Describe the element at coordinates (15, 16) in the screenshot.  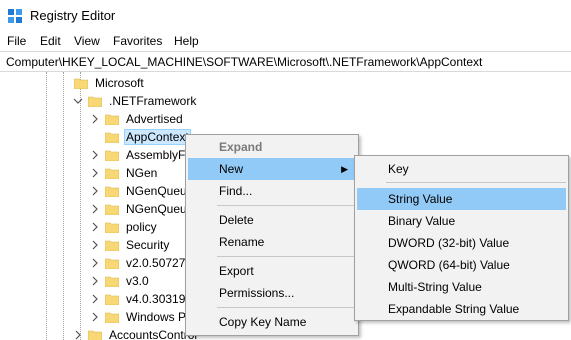
I see `registry-editor-icon` at that location.